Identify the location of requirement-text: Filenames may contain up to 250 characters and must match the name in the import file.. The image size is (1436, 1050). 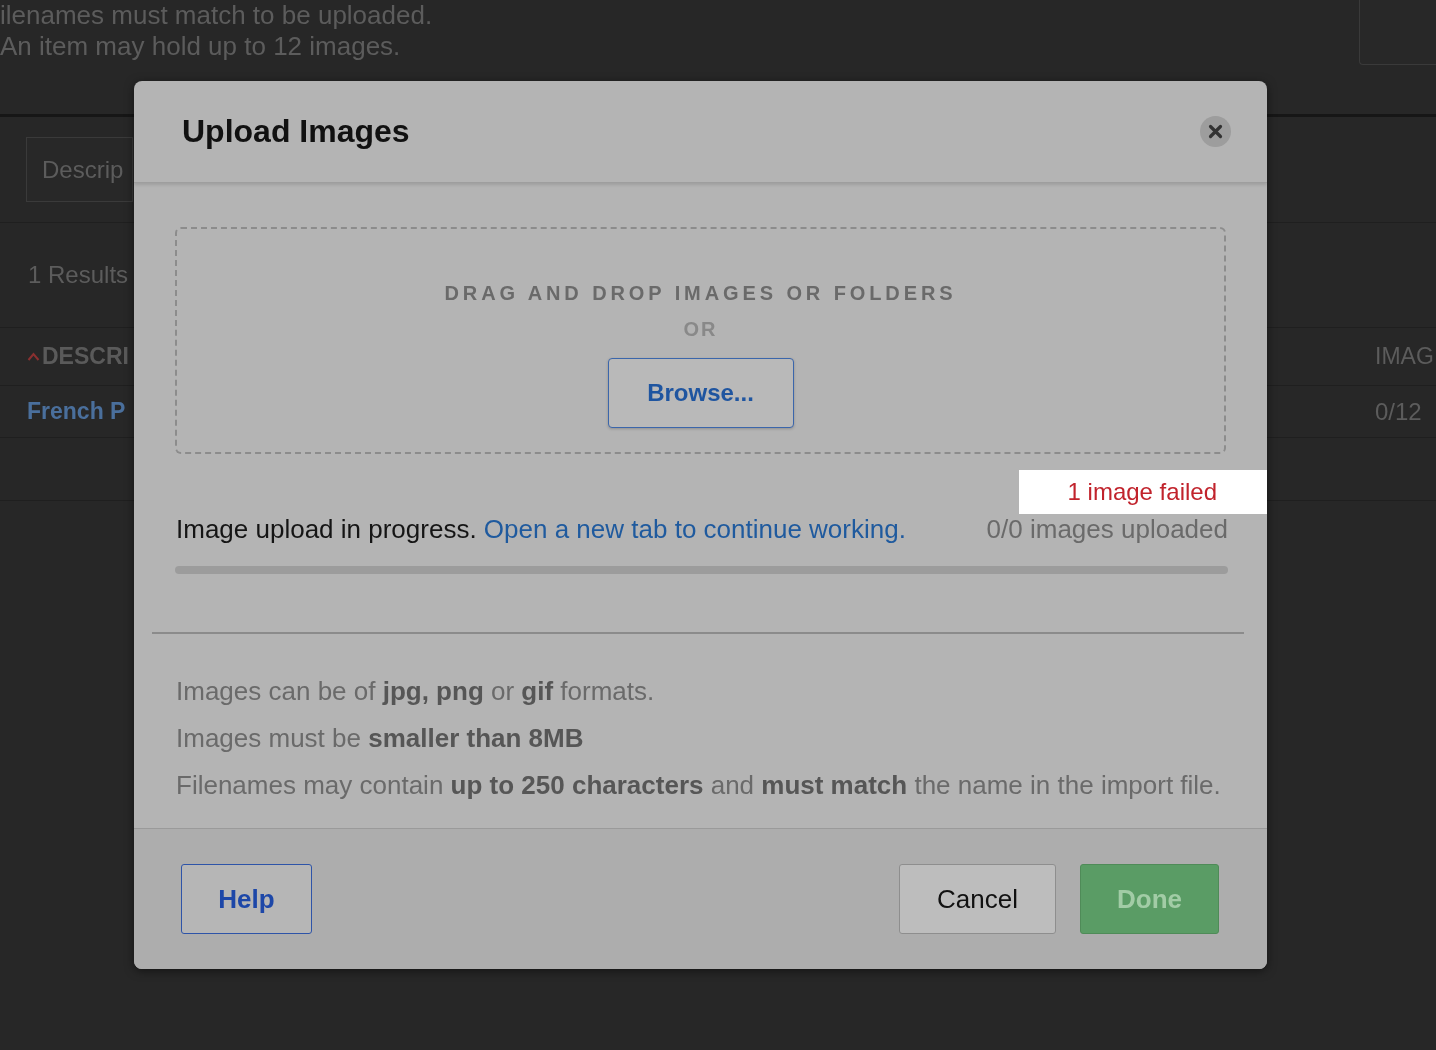
(699, 785).